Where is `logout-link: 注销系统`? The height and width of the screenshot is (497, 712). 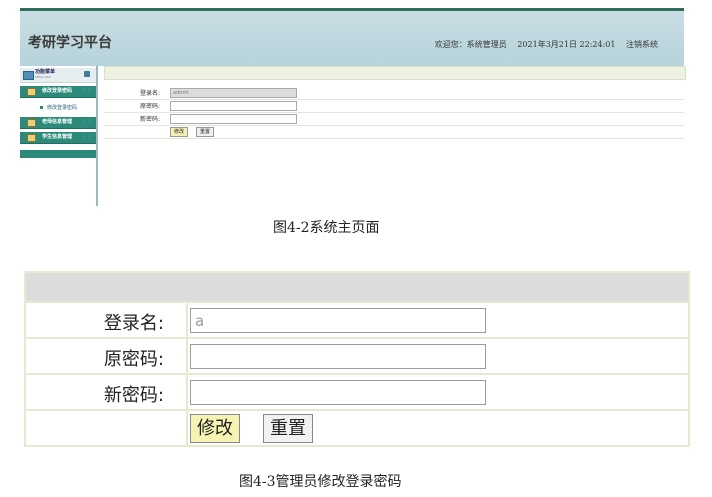 logout-link: 注销系统 is located at coordinates (642, 44).